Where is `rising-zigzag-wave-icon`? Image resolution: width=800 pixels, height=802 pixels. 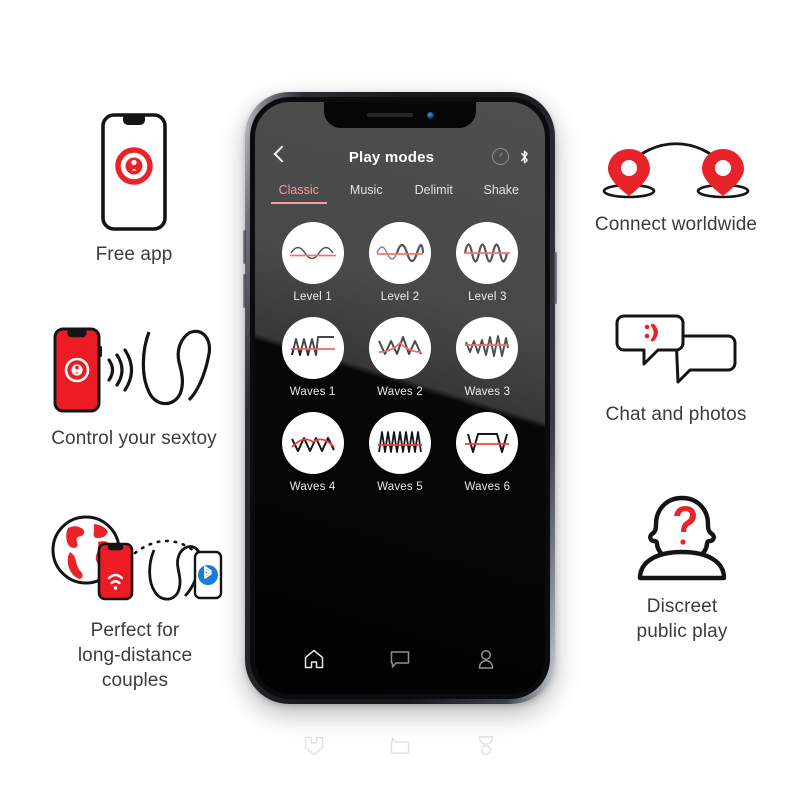 rising-zigzag-wave-icon is located at coordinates (487, 348).